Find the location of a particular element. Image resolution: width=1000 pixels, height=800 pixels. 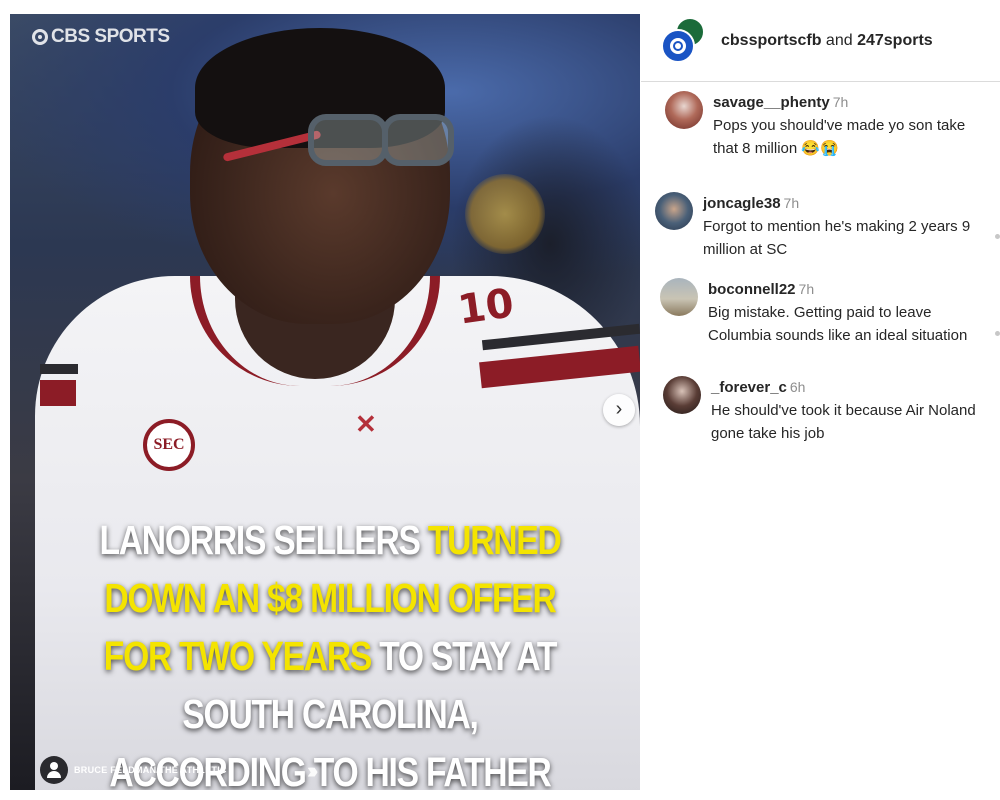

sleeve-stripe-left-dark is located at coordinates (59, 369).